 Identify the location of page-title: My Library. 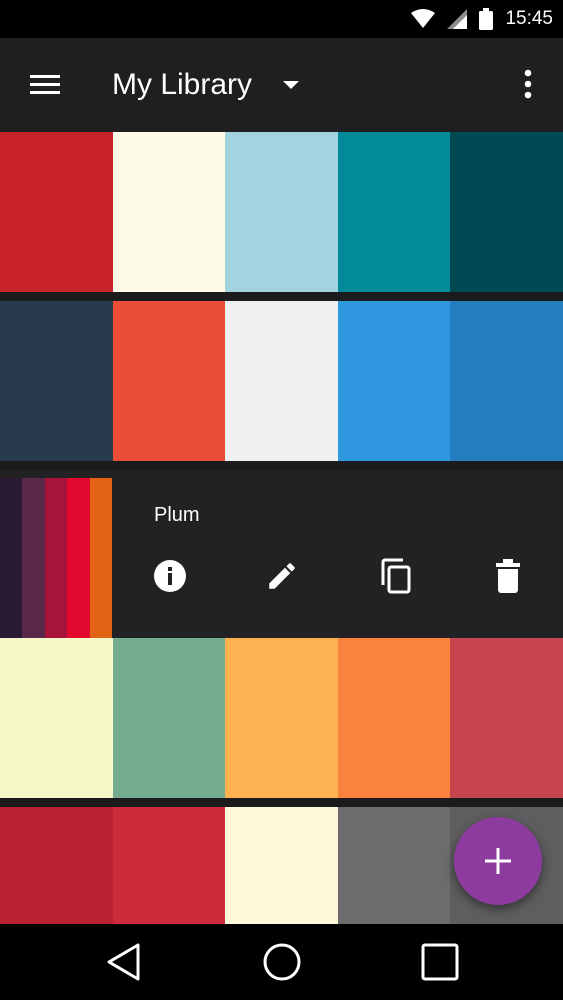
(182, 84).